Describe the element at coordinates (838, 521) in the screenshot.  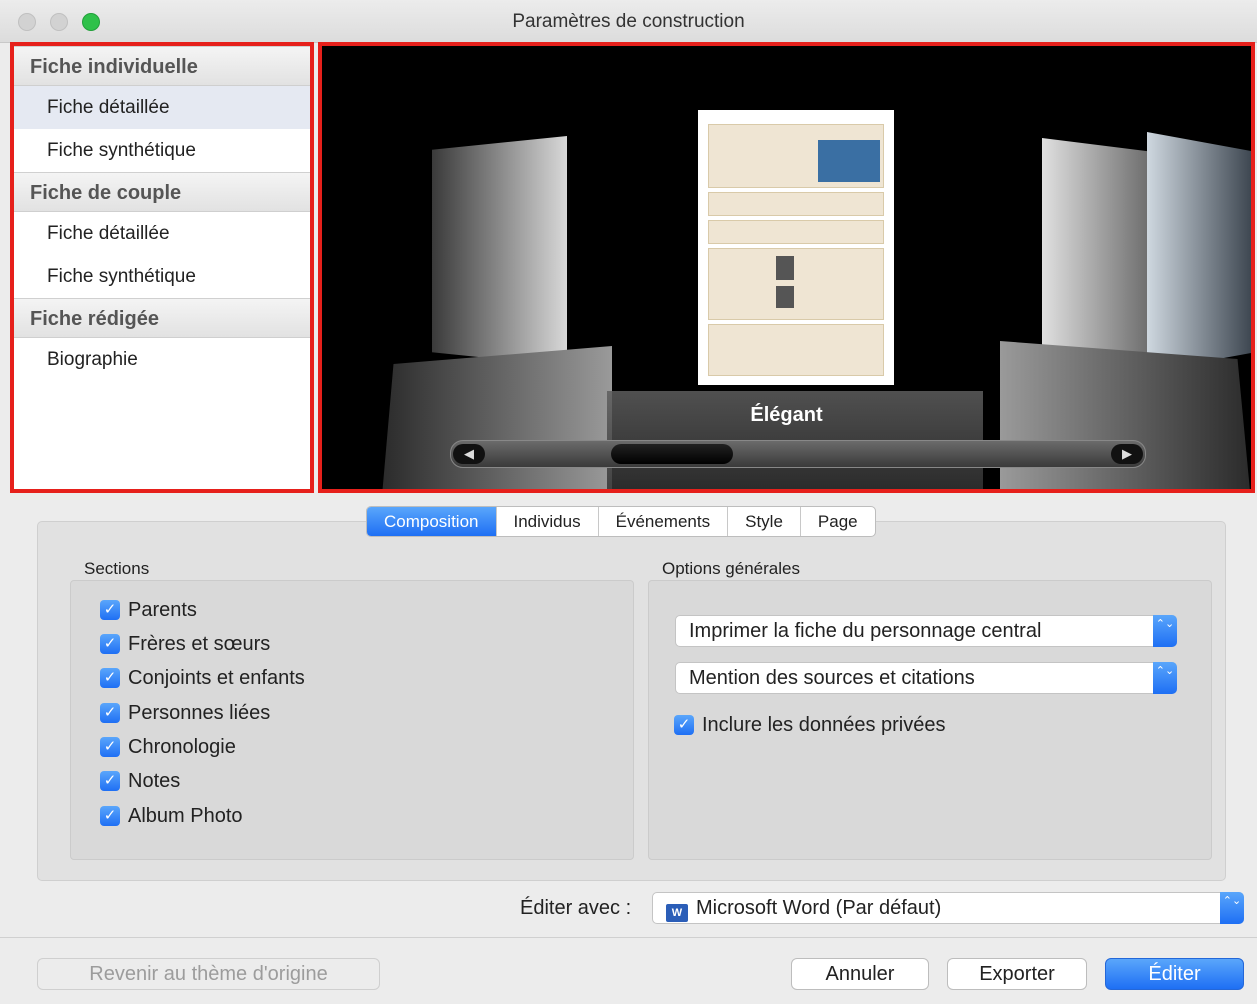
I see `tab-page: Page` at that location.